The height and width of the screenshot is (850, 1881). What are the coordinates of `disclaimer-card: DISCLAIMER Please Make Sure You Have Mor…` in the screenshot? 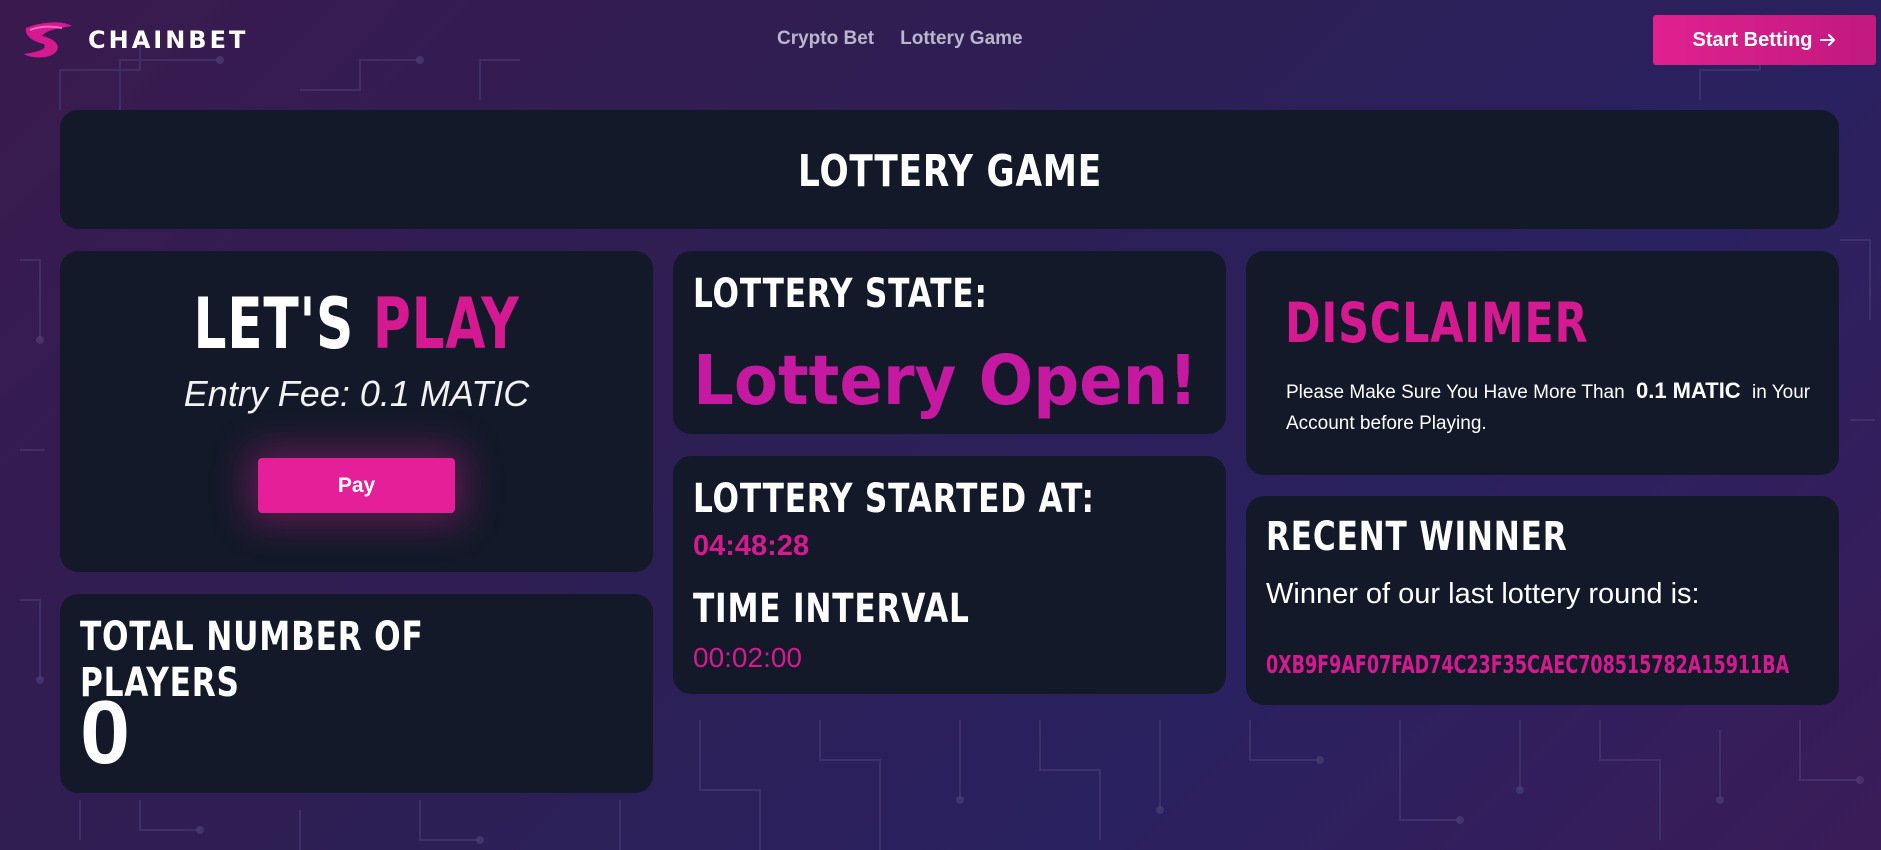 It's located at (1542, 363).